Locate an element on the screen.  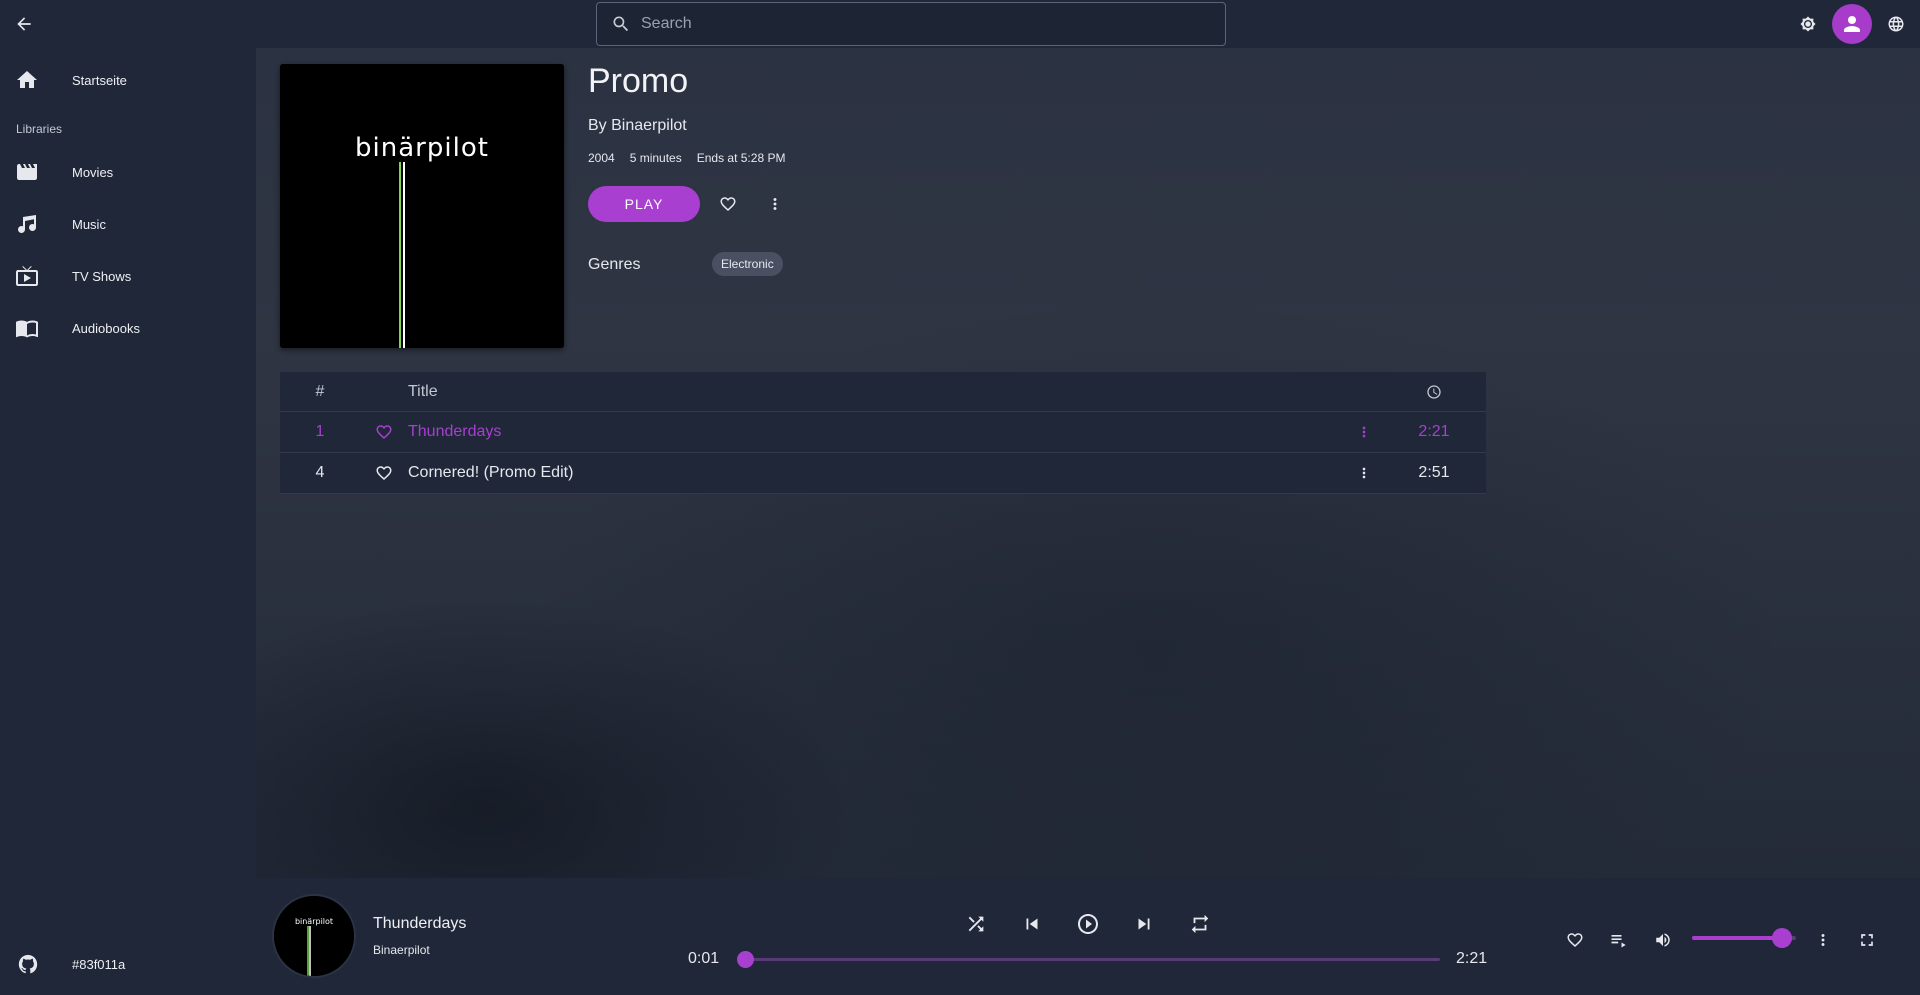
play-button: PLAY is located at coordinates (644, 204).